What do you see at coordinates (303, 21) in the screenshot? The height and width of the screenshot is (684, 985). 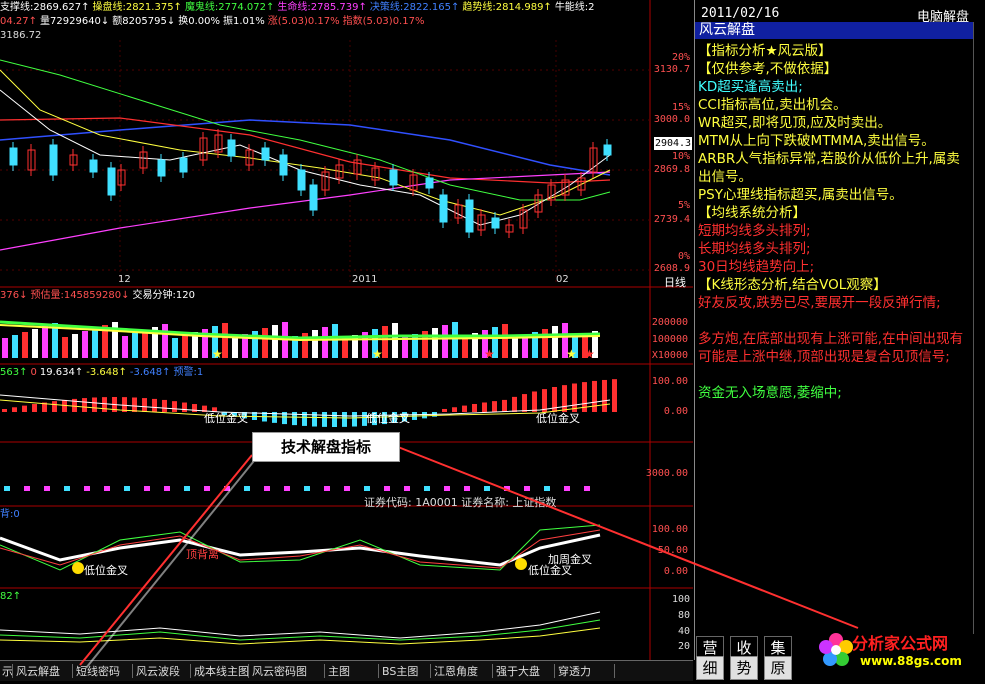 I see `quote-value: 涨(5.03)0.17%` at bounding box center [303, 21].